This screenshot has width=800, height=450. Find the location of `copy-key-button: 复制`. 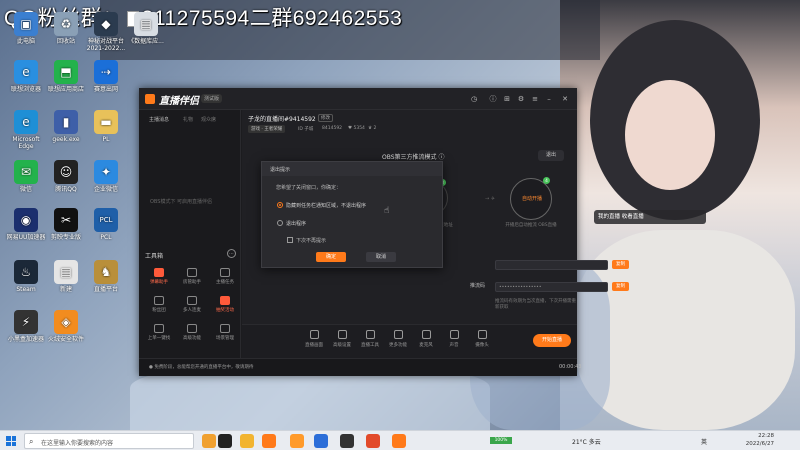

copy-key-button: 复制 is located at coordinates (620, 286).